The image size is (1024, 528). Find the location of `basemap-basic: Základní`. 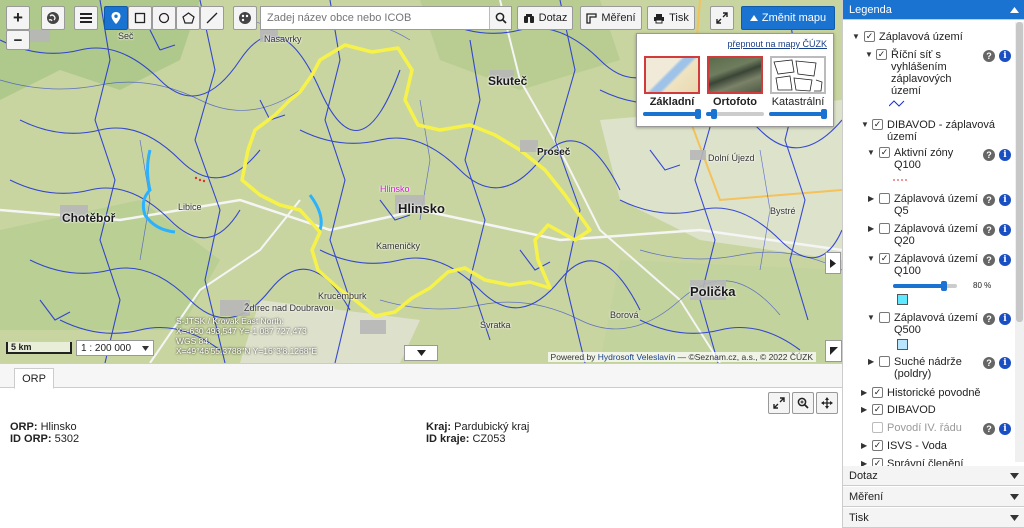

basemap-basic: Základní is located at coordinates (672, 87).